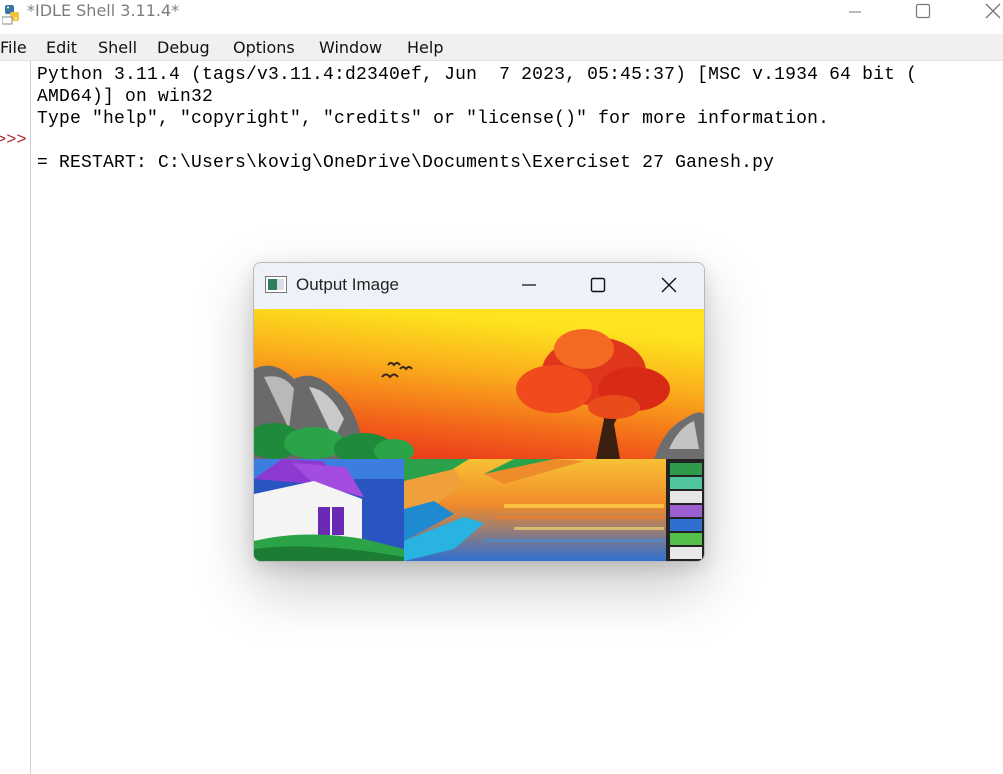 This screenshot has height=774, width=1003. I want to click on menu-file: File, so click(13, 47).